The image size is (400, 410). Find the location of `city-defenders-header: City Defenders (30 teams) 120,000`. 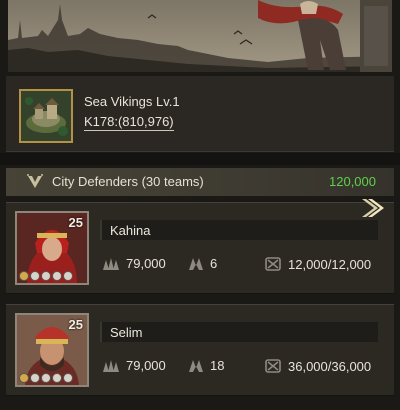

city-defenders-header: City Defenders (30 teams) 120,000 is located at coordinates (200, 182).